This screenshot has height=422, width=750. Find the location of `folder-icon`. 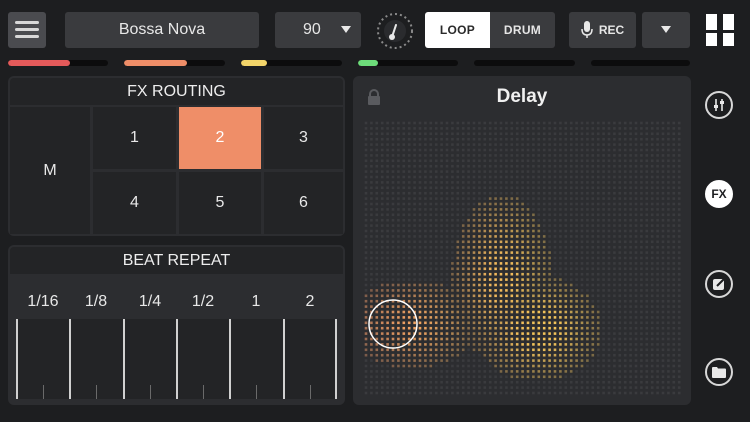

folder-icon is located at coordinates (719, 372).